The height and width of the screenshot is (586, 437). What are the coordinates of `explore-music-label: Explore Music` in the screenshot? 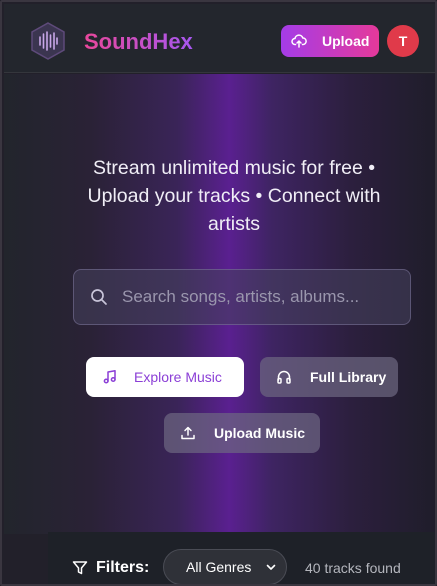 It's located at (178, 377).